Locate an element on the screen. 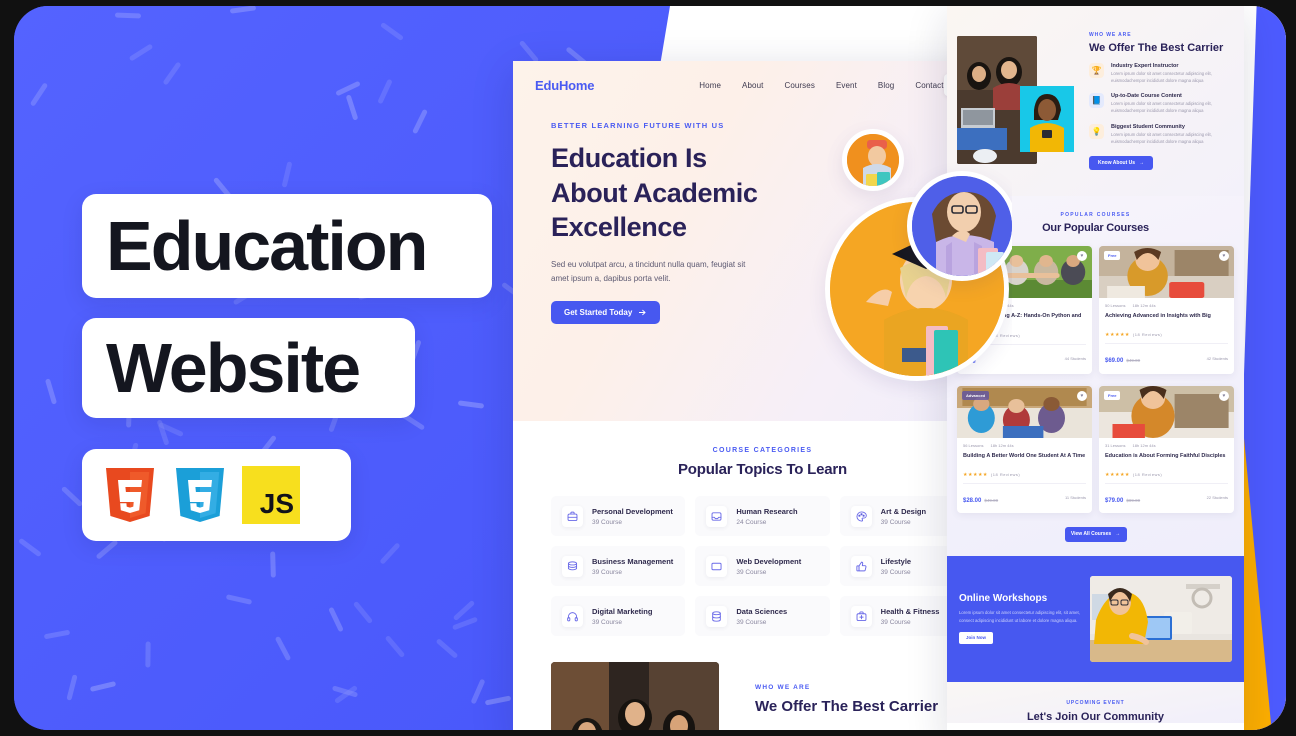  course-thumbnail: Advanced ♥ is located at coordinates (1024, 411).